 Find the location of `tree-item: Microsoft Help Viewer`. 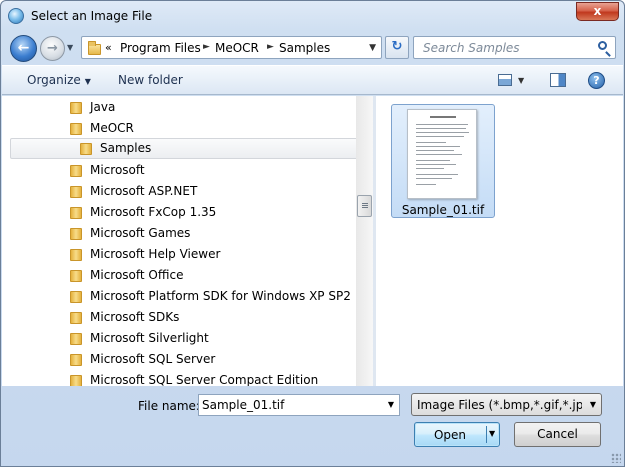

tree-item: Microsoft Help Viewer is located at coordinates (175, 254).